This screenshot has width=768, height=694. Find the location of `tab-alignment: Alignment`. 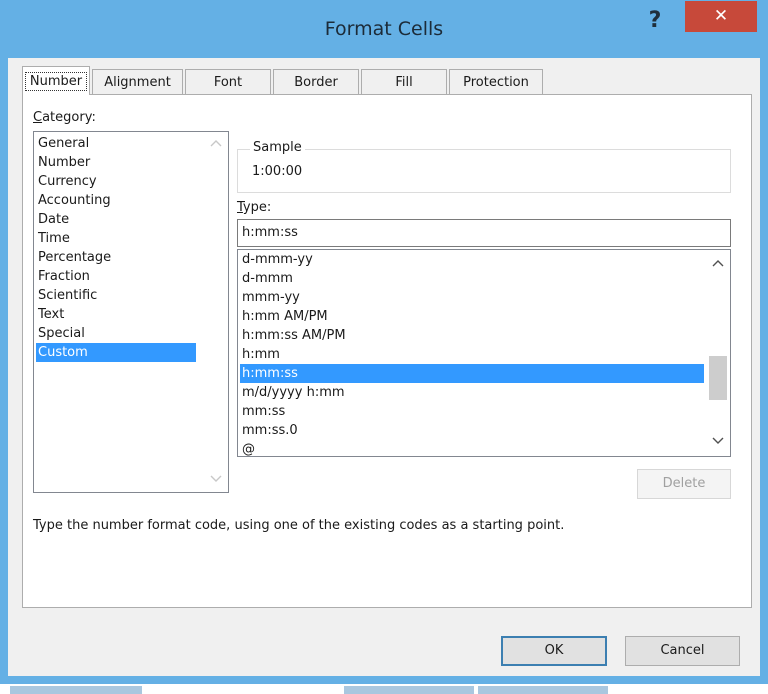

tab-alignment: Alignment is located at coordinates (137, 81).